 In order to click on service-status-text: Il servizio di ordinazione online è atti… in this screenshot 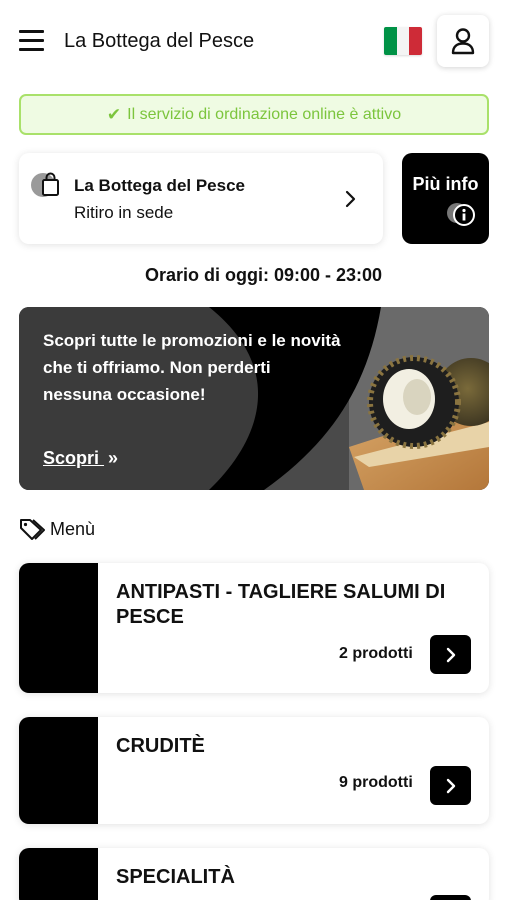, I will do `click(264, 114)`.